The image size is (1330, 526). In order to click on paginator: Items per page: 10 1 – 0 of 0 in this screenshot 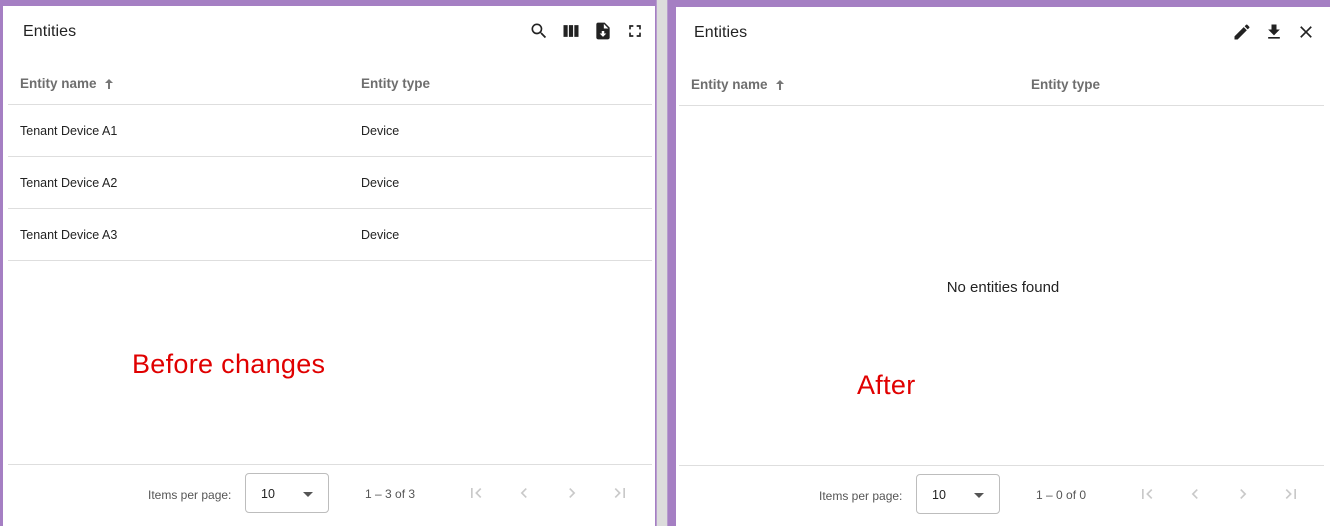, I will do `click(1001, 495)`.